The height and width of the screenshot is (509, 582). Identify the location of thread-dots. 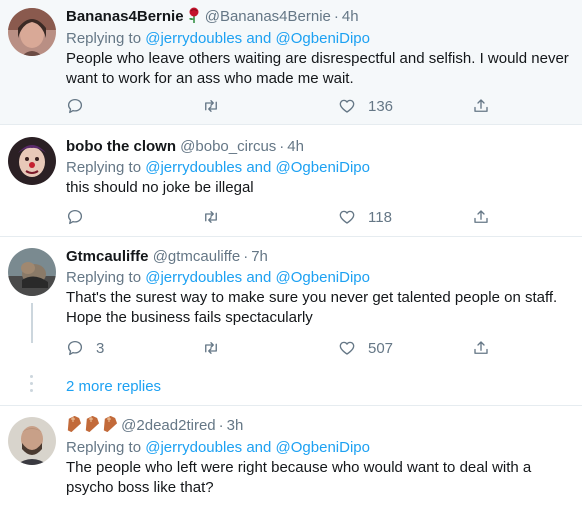
(32, 385).